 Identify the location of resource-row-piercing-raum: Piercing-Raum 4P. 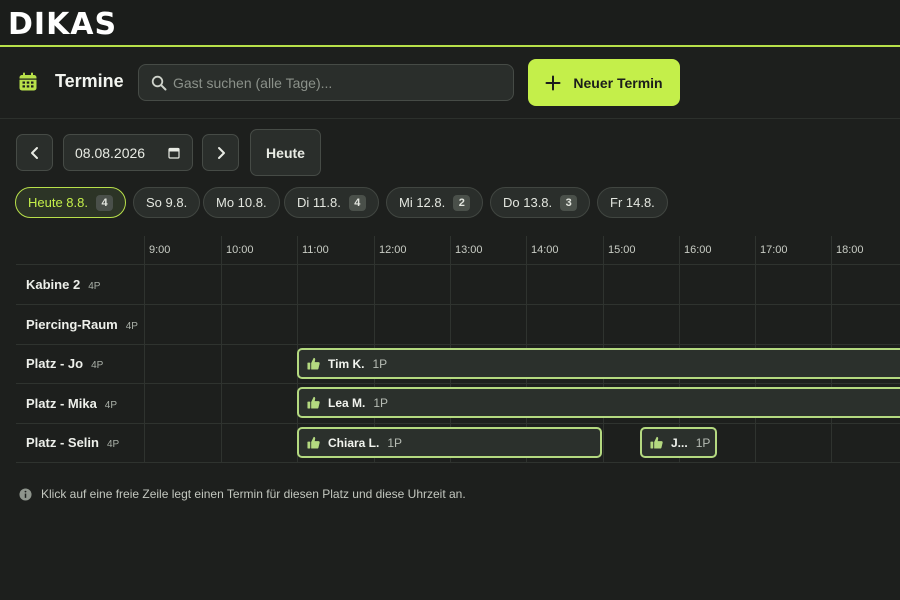
(82, 324).